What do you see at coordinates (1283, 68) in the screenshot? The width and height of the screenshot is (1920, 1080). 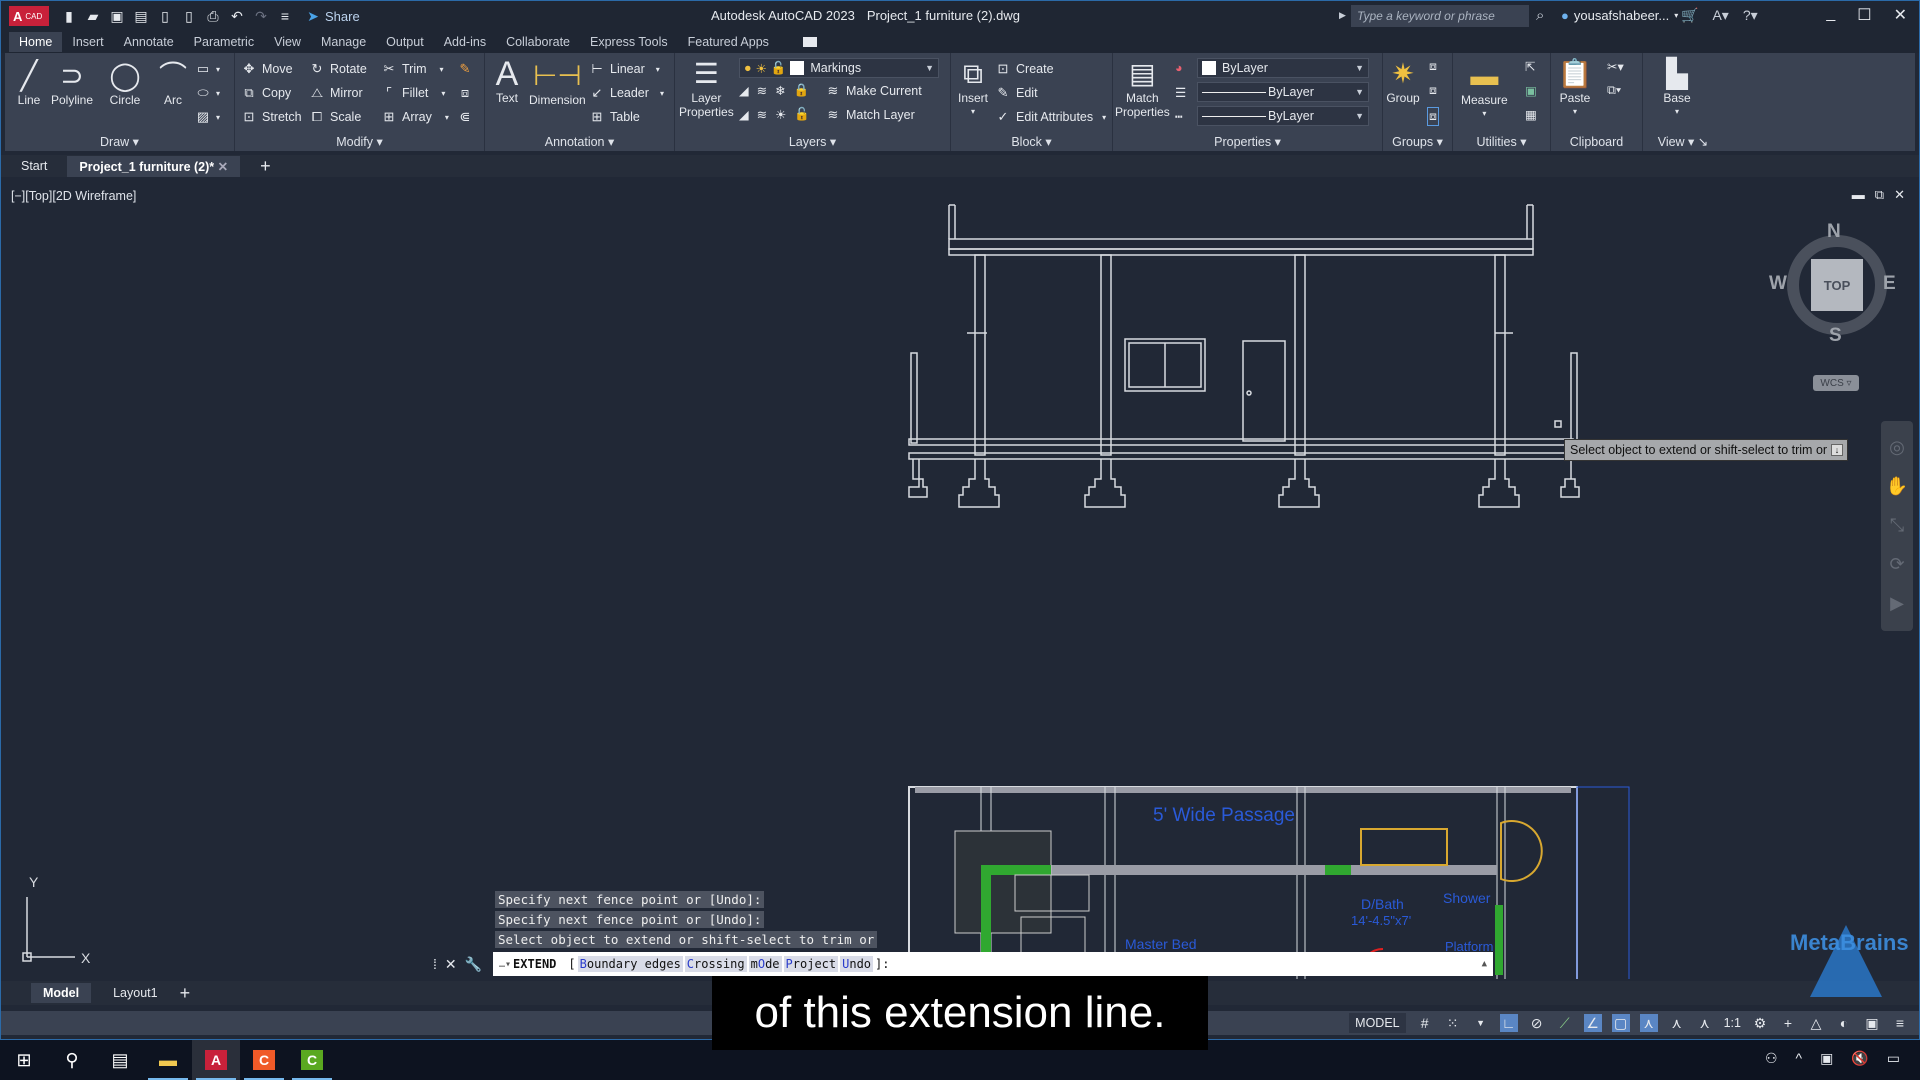 I see `color-dropdown: ByLayer ▼` at bounding box center [1283, 68].